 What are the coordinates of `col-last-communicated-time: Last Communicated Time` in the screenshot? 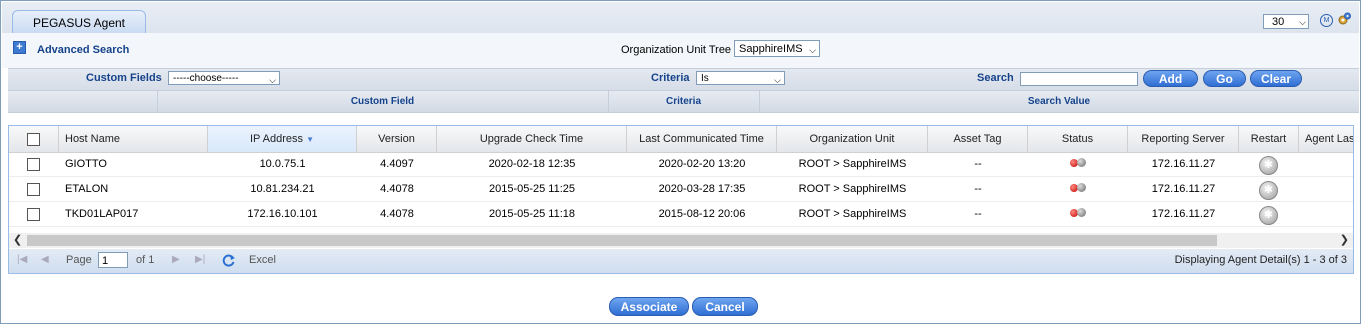 It's located at (702, 139).